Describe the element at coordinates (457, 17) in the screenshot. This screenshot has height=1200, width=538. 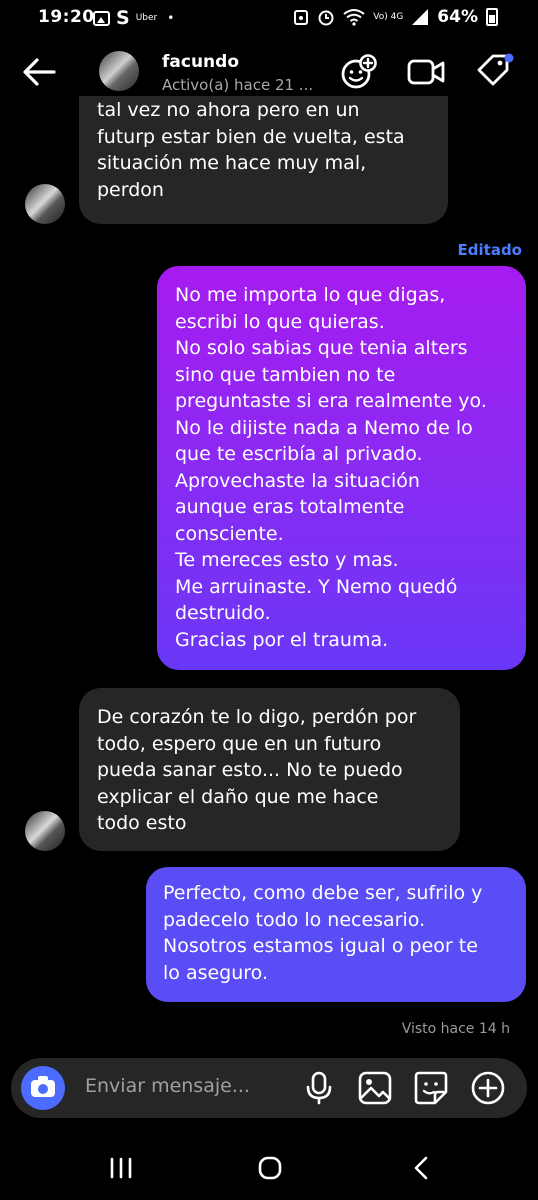
I see `battery-percent: 64%` at that location.